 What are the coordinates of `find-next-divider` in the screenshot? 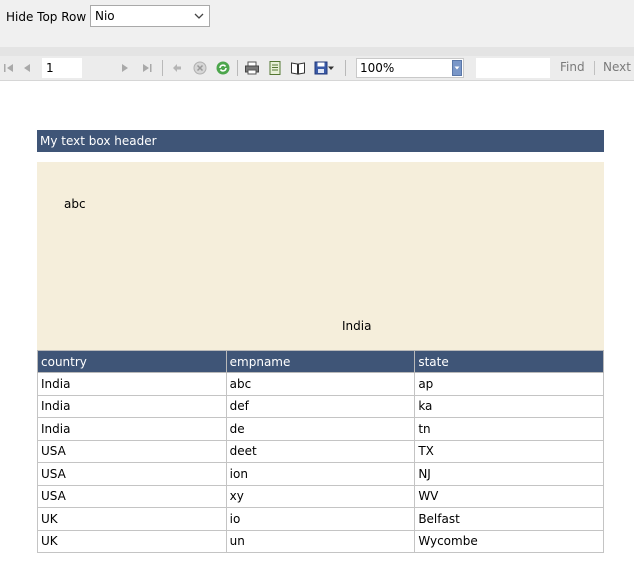 It's located at (594, 68).